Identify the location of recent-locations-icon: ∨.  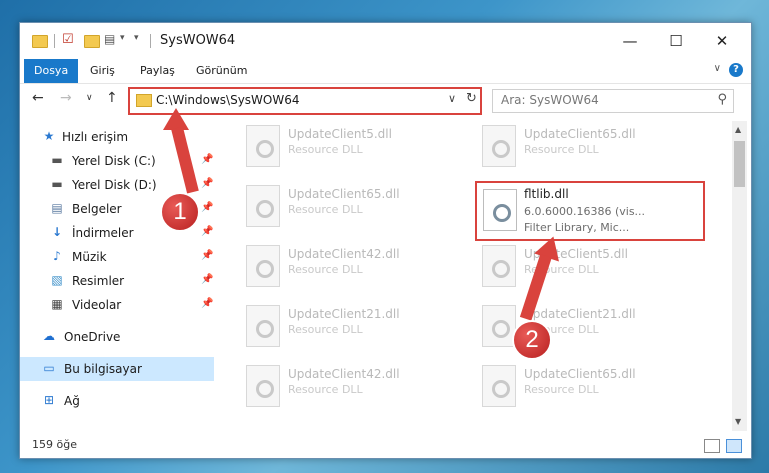
(89, 98).